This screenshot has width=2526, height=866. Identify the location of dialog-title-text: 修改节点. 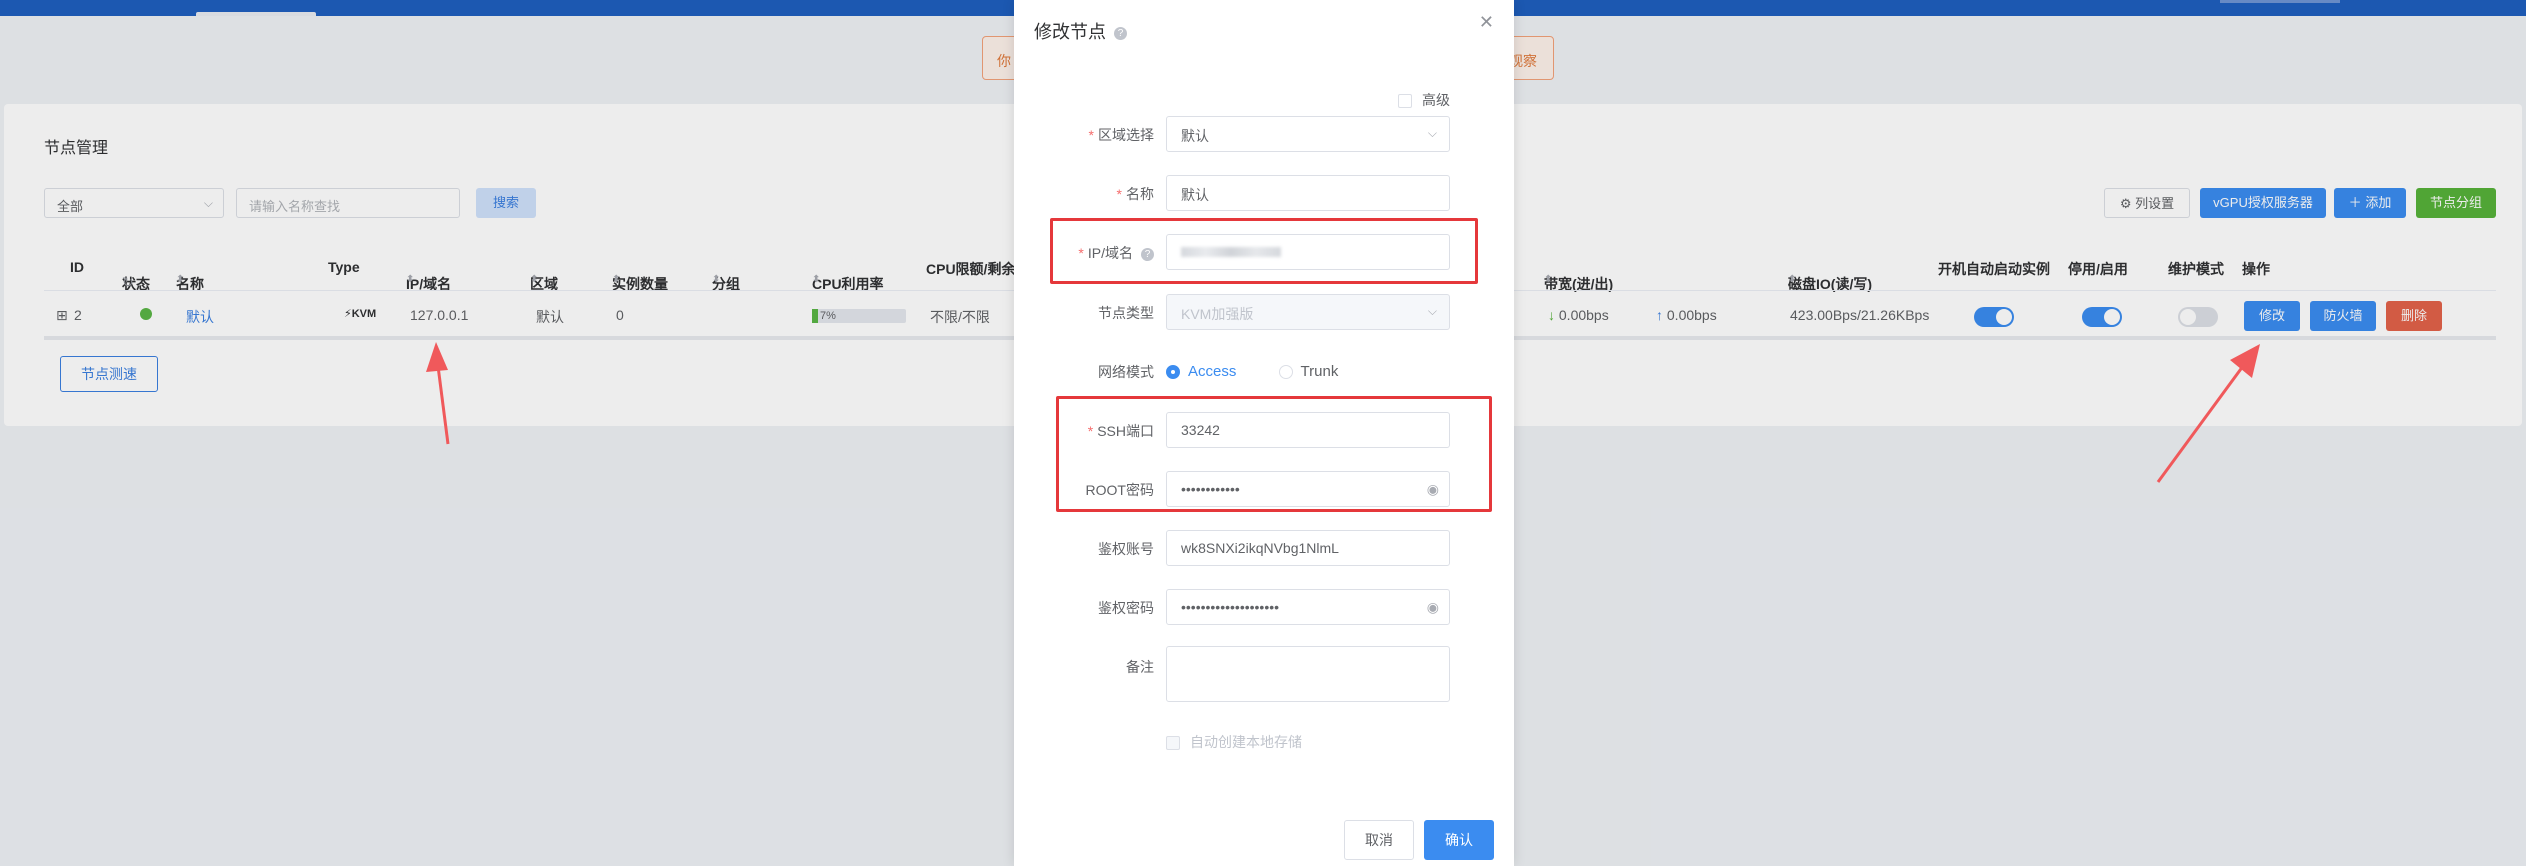
(1070, 32).